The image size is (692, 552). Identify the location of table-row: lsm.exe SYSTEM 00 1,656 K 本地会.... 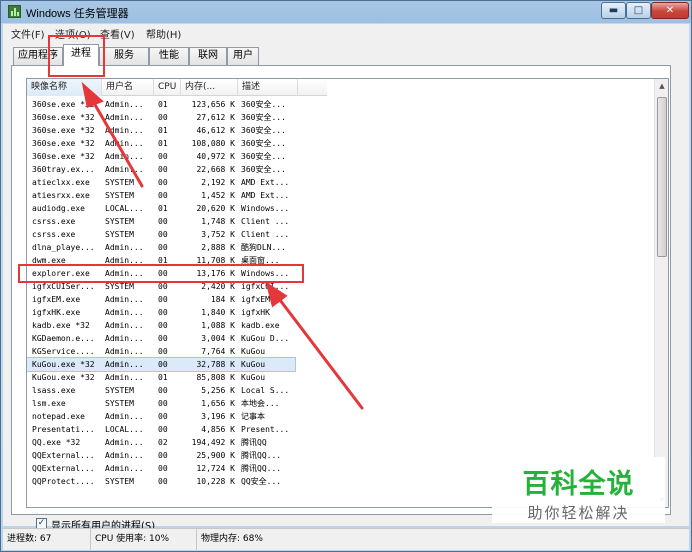
(161, 403).